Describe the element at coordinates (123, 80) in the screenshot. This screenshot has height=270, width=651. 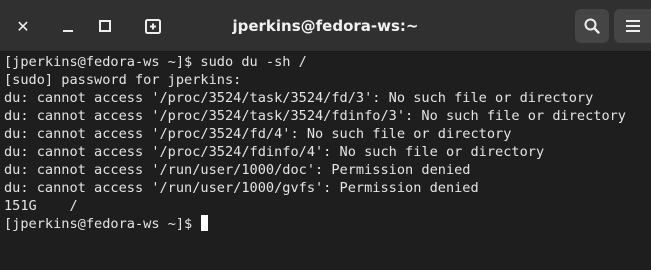
I see `terminal-line: [sudo] password for jperkins:` at that location.